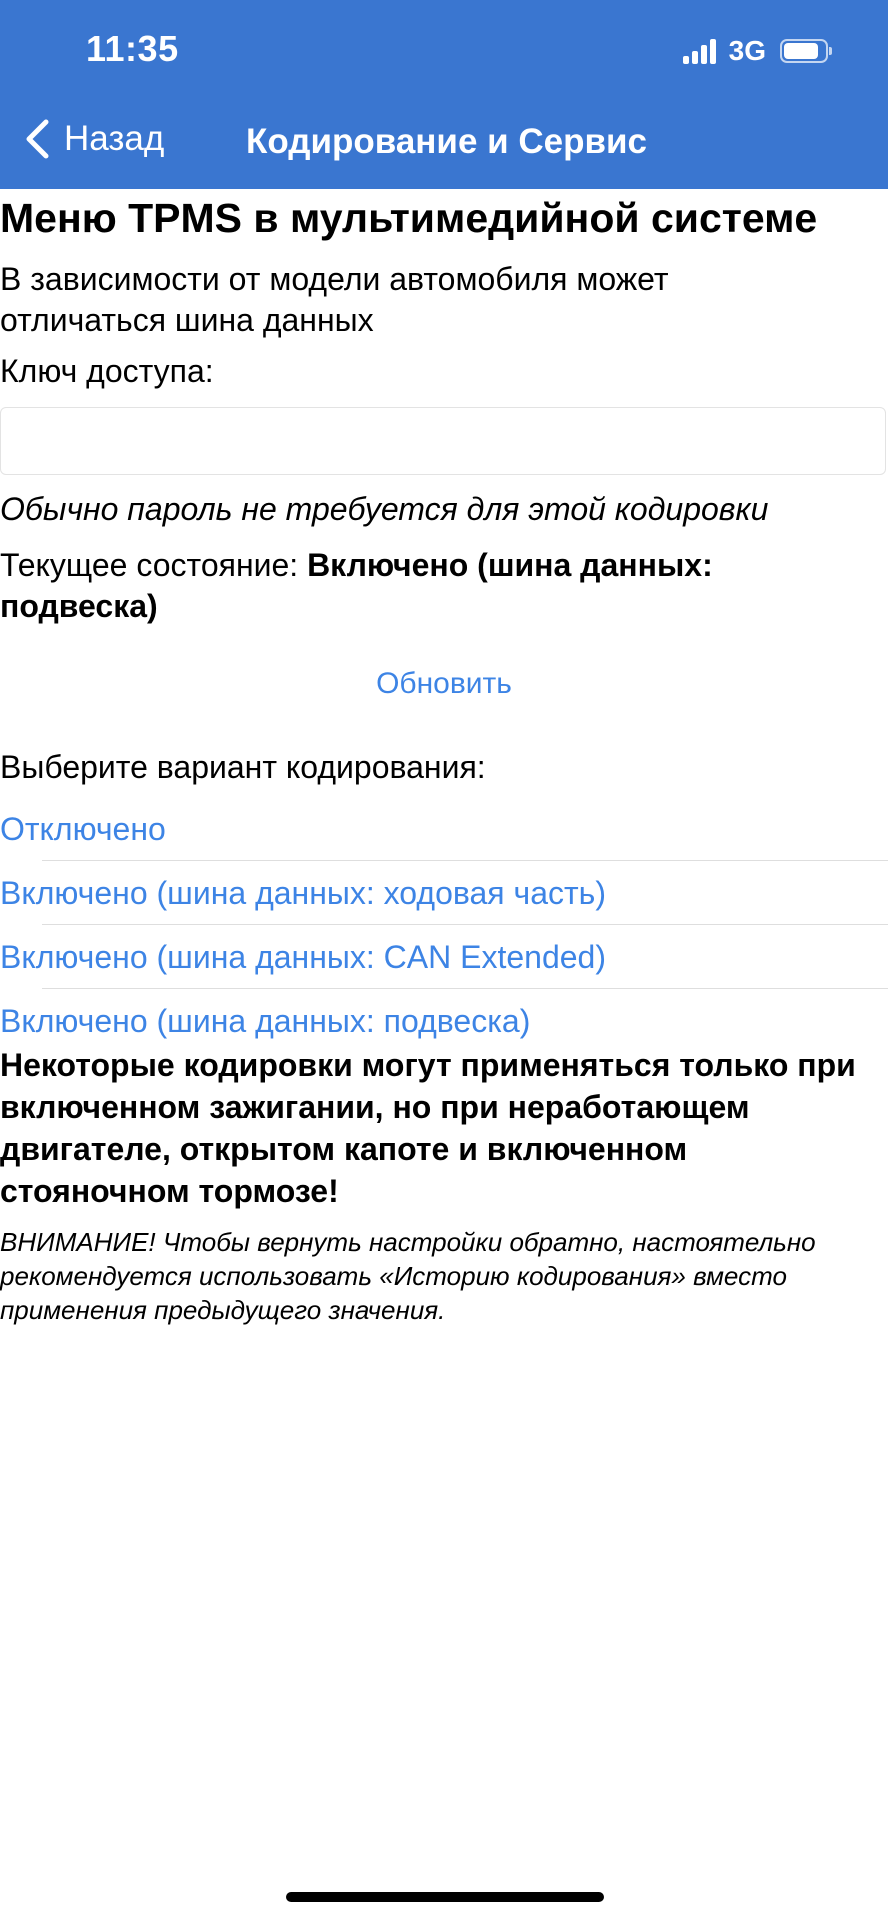  I want to click on status-indicators: 3G, so click(757, 51).